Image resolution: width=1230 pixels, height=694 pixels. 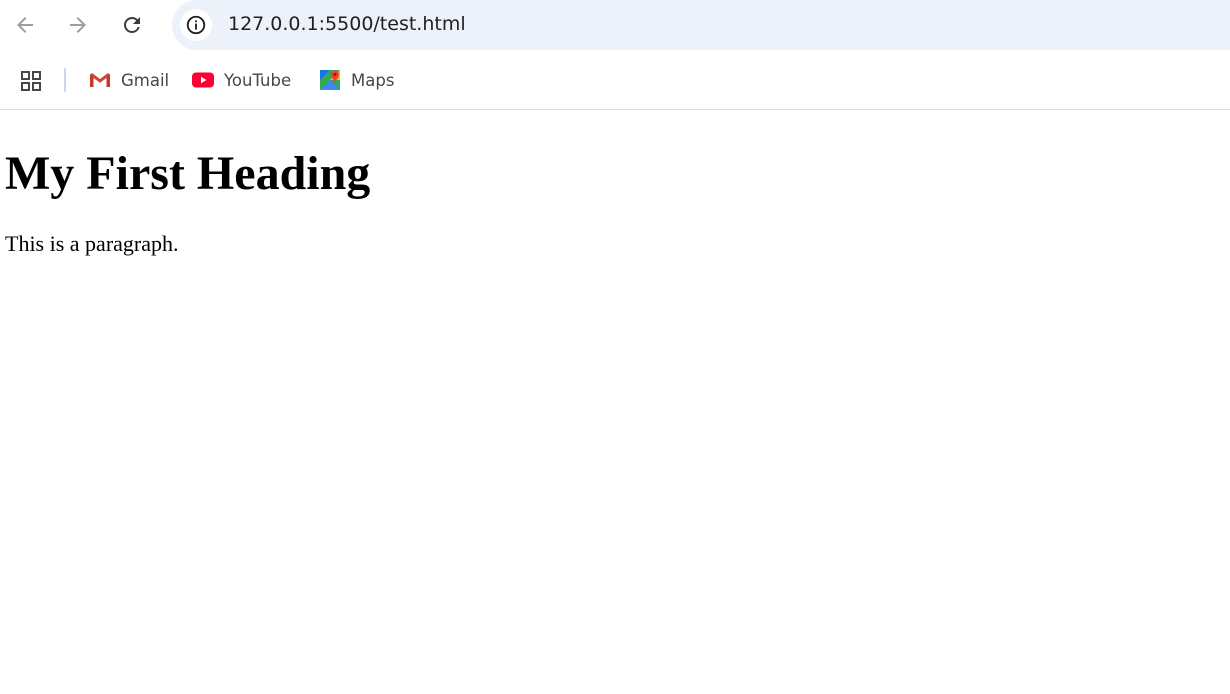 I want to click on arrow-right-icon, so click(x=78, y=25).